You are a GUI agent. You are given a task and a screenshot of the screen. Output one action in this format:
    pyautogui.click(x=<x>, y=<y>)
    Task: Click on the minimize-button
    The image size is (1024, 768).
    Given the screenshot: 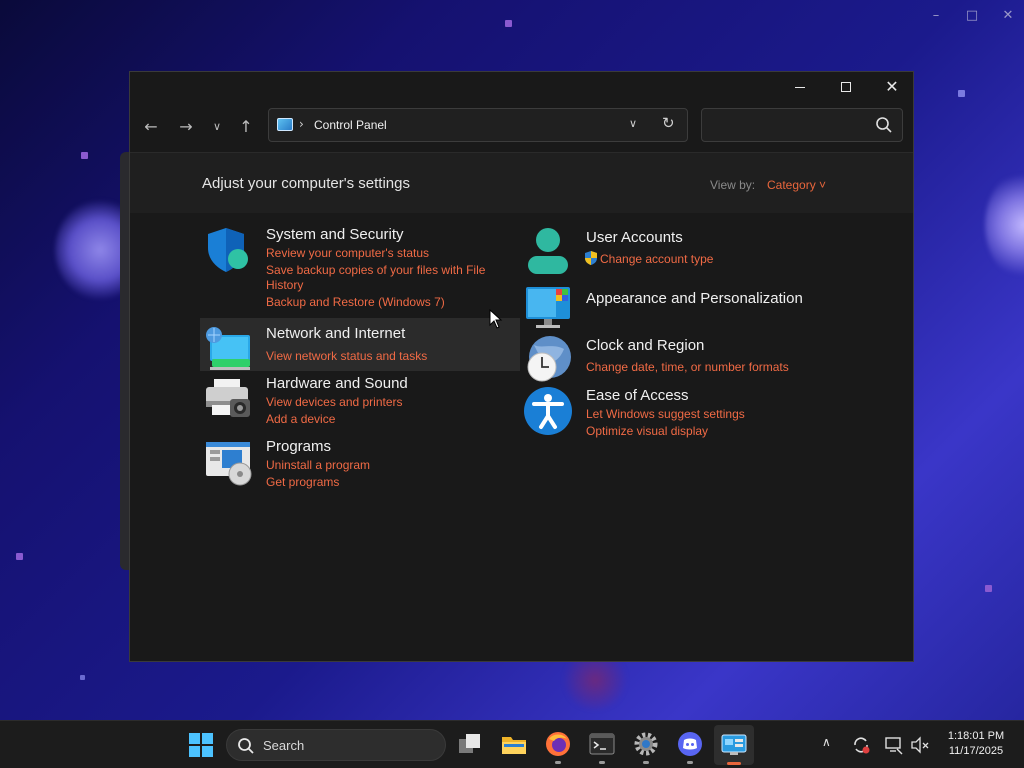 What is the action you would take?
    pyautogui.click(x=800, y=87)
    